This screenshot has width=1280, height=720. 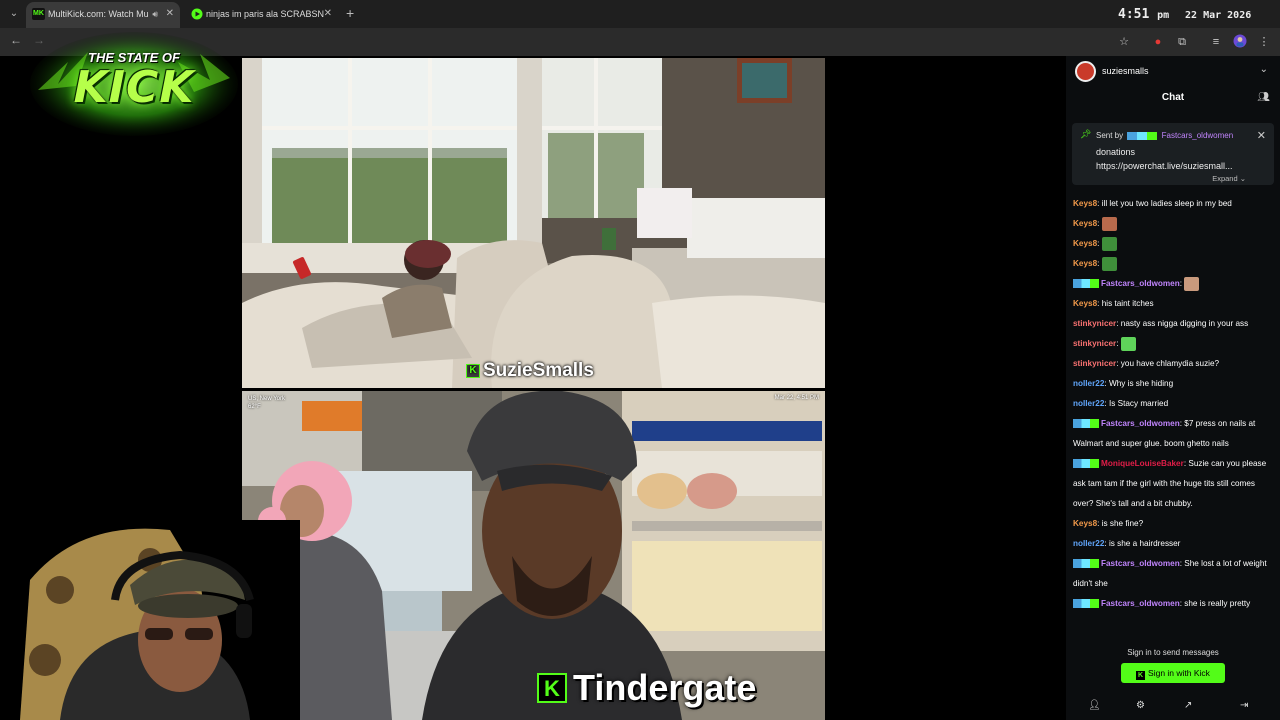 I want to click on chat-footer: 👤︎ ⚙ ↗ ⇥, so click(x=1173, y=706).